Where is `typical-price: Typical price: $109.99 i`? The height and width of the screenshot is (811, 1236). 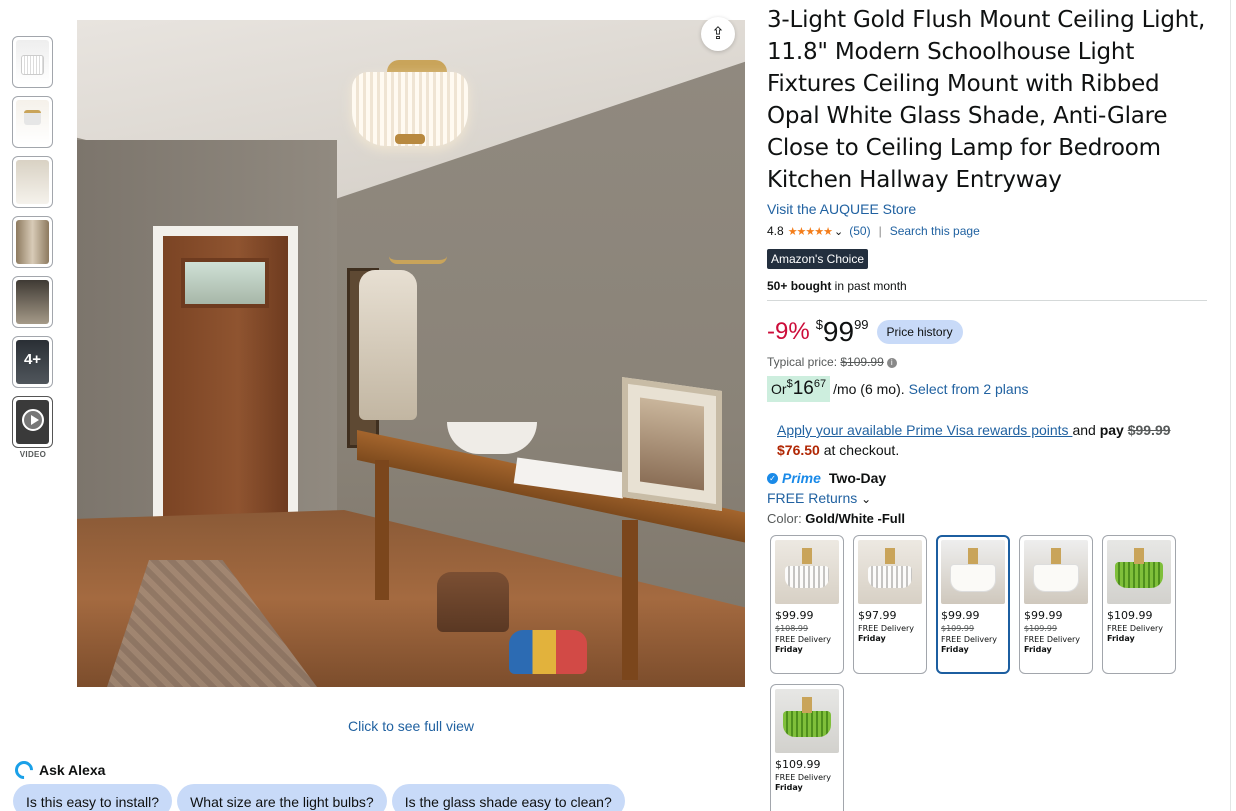
typical-price: Typical price: $109.99 i is located at coordinates (987, 362).